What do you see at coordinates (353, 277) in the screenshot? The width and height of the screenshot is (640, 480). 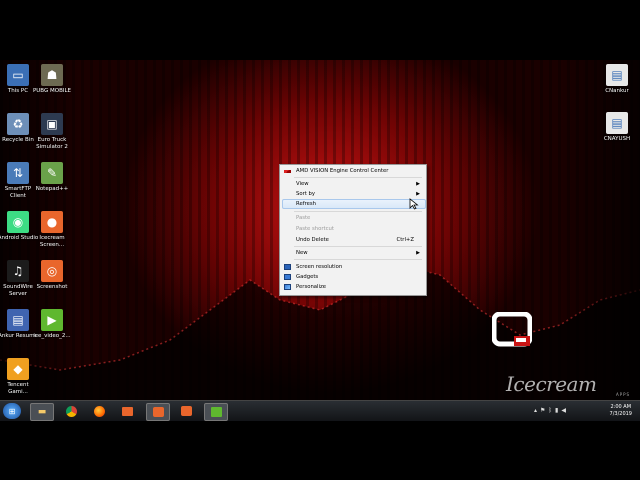 I see `menu-item-gadgets: Gadgets` at bounding box center [353, 277].